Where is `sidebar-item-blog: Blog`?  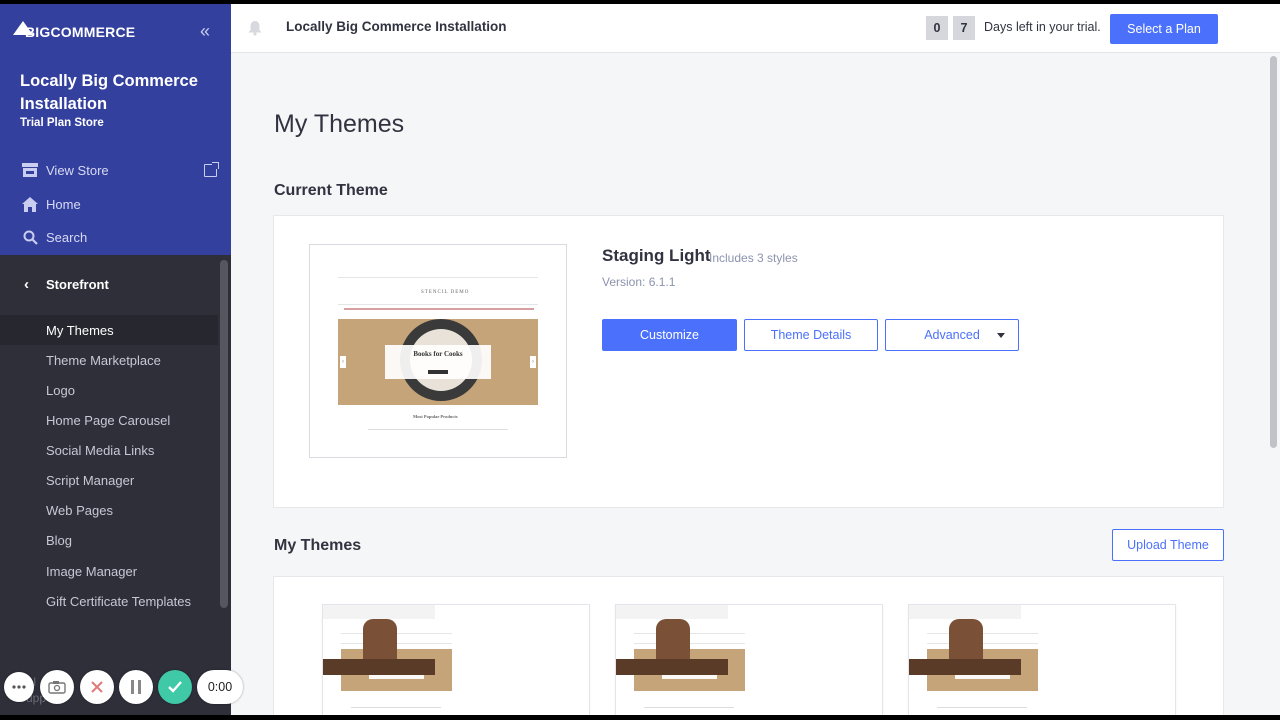 sidebar-item-blog: Blog is located at coordinates (109, 540).